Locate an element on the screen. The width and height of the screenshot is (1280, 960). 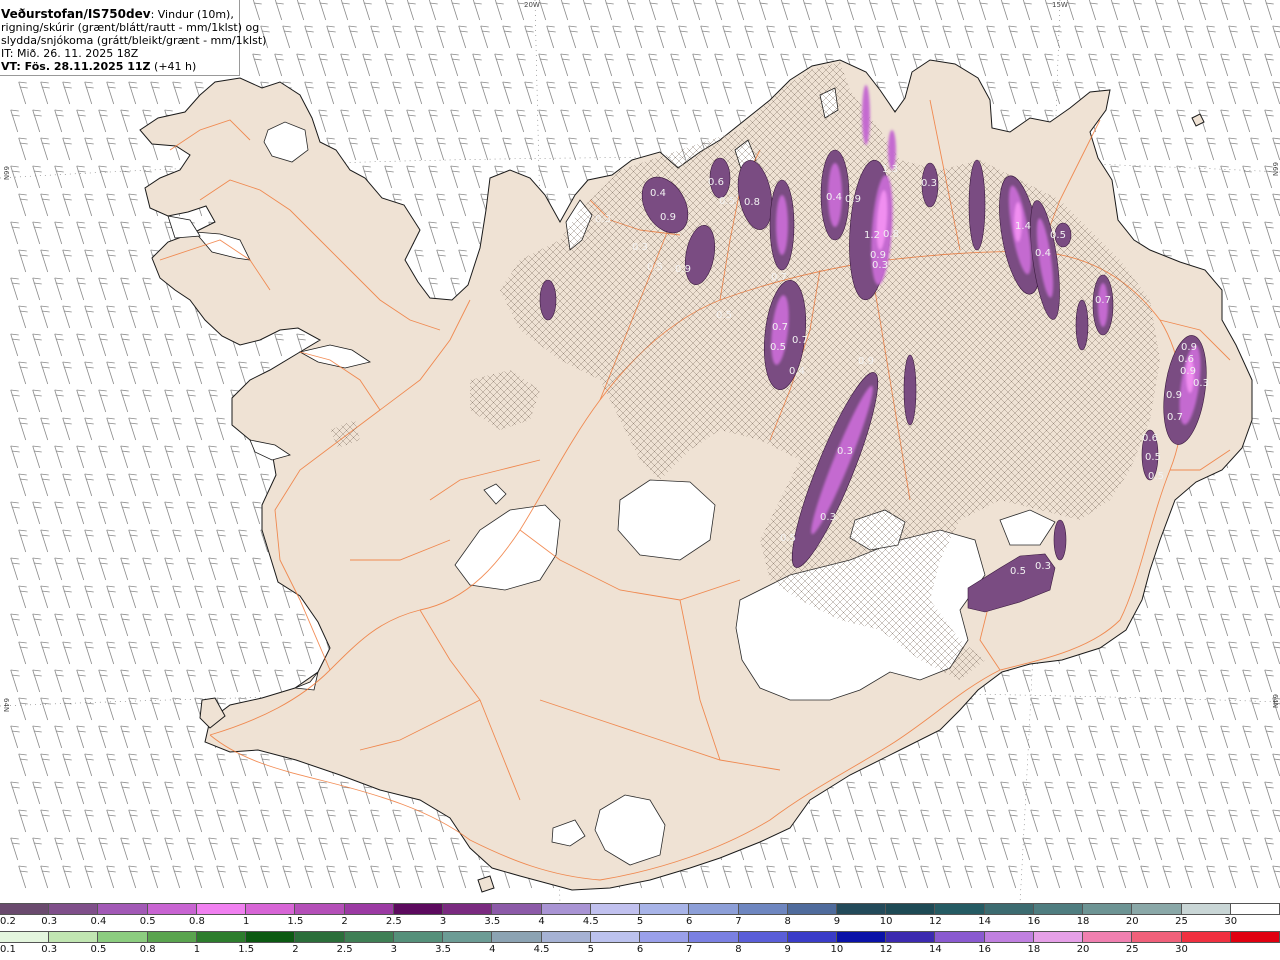
scale-label: 0.2 is located at coordinates (8, 921).